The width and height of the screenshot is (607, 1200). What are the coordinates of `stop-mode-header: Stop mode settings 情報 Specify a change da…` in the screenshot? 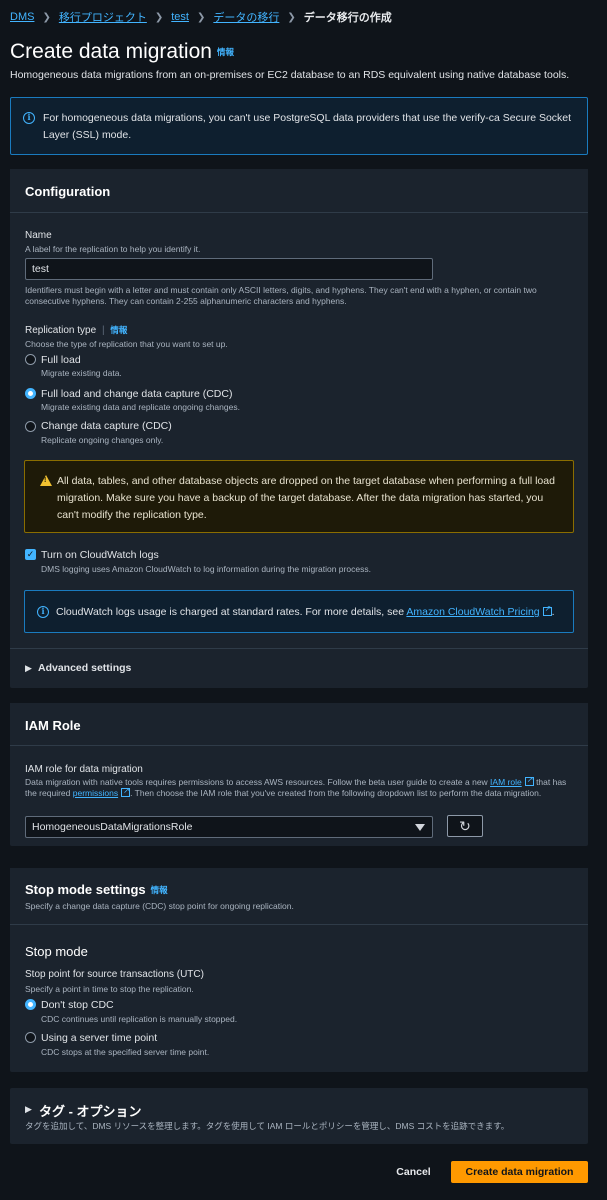 It's located at (299, 896).